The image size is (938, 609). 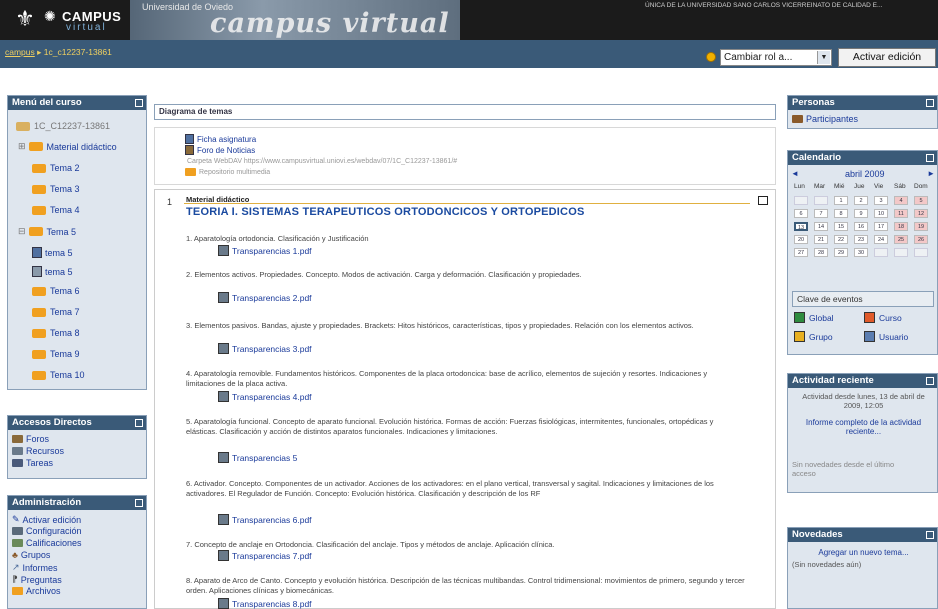 What do you see at coordinates (862, 103) in the screenshot?
I see `people-title: Personas` at bounding box center [862, 103].